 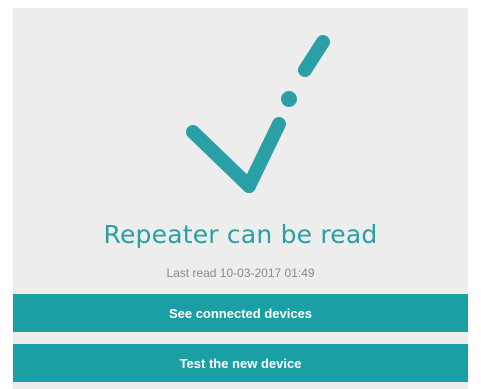 What do you see at coordinates (240, 234) in the screenshot?
I see `status-title: Repeater can be read` at bounding box center [240, 234].